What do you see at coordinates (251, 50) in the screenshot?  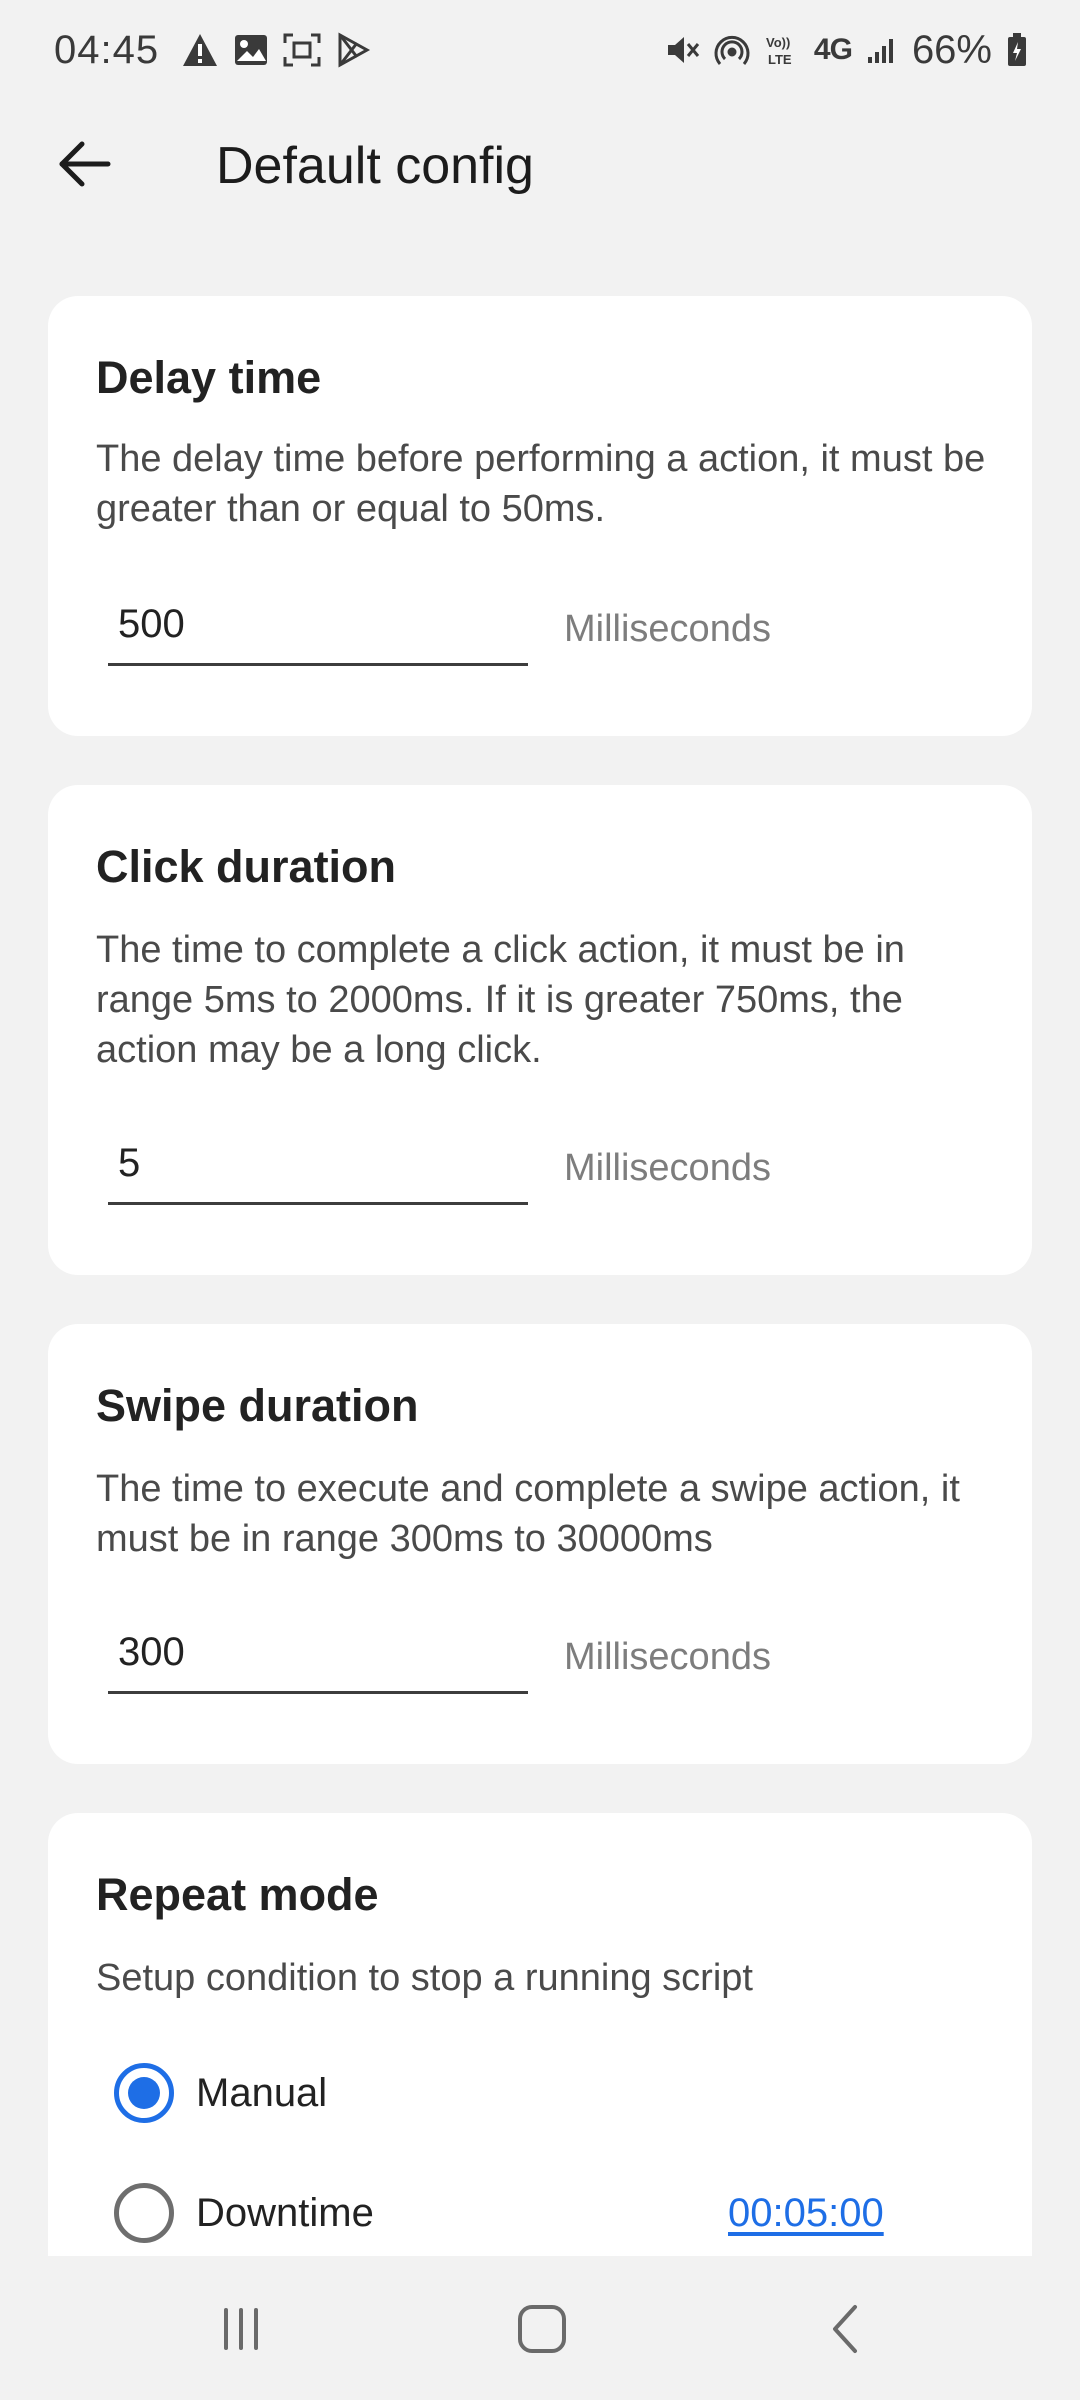 I see `image-icon` at bounding box center [251, 50].